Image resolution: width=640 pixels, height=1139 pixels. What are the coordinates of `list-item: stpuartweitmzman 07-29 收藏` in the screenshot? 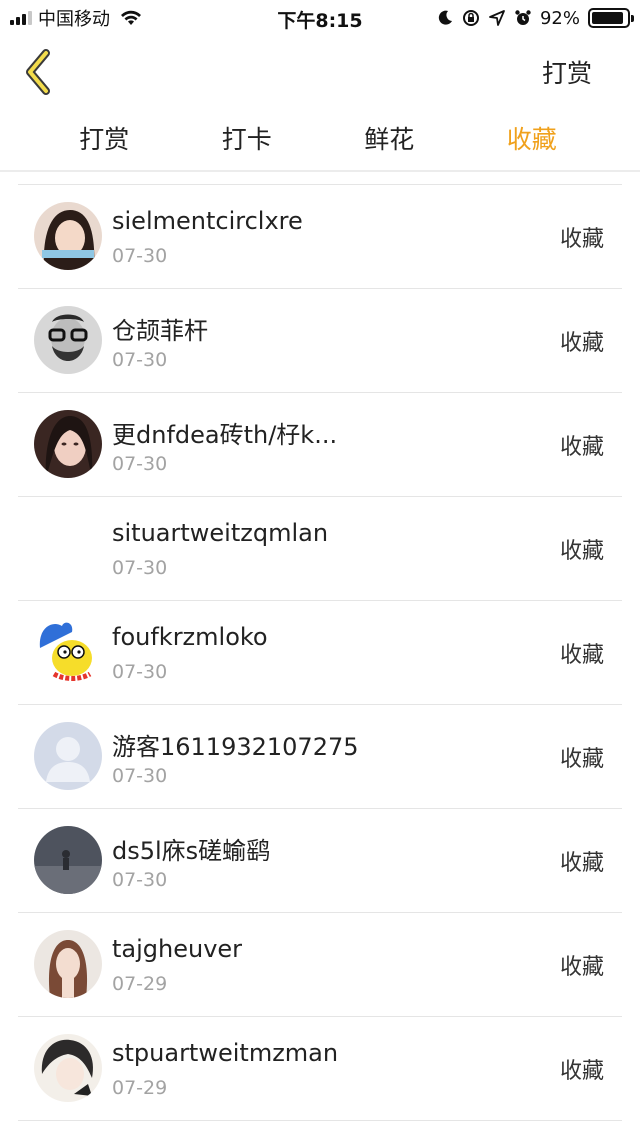 It's located at (320, 1069).